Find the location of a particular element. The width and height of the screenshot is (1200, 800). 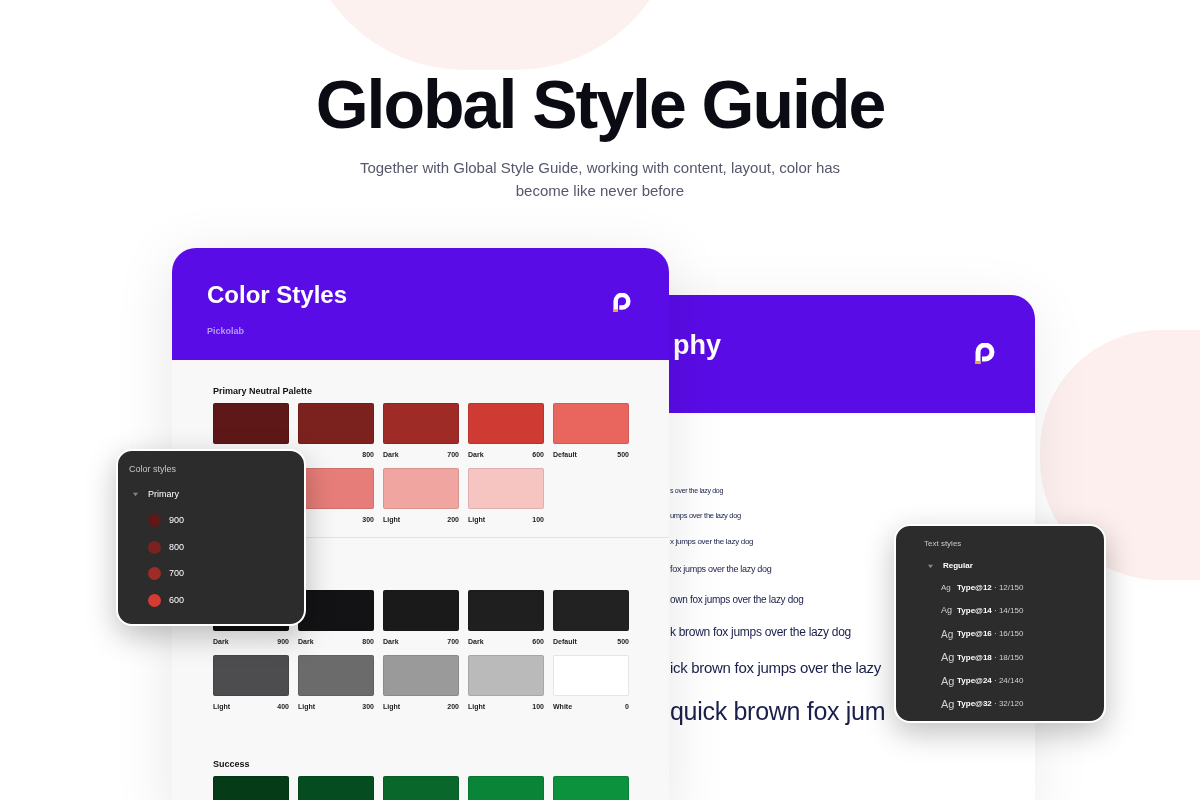

panel-title: Color styles is located at coordinates (153, 469).